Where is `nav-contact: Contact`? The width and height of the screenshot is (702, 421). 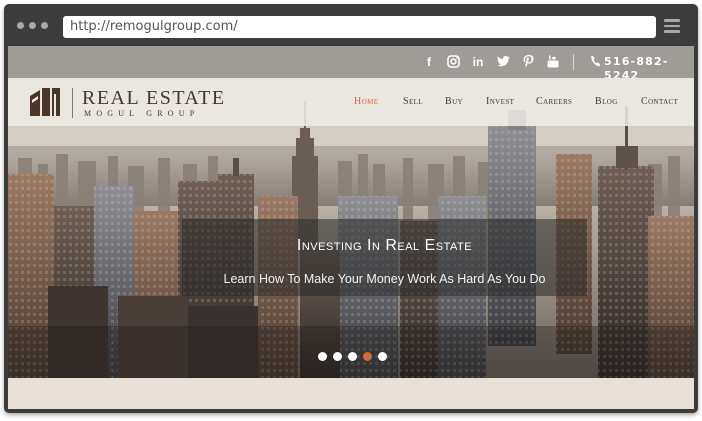
nav-contact: Contact is located at coordinates (659, 102).